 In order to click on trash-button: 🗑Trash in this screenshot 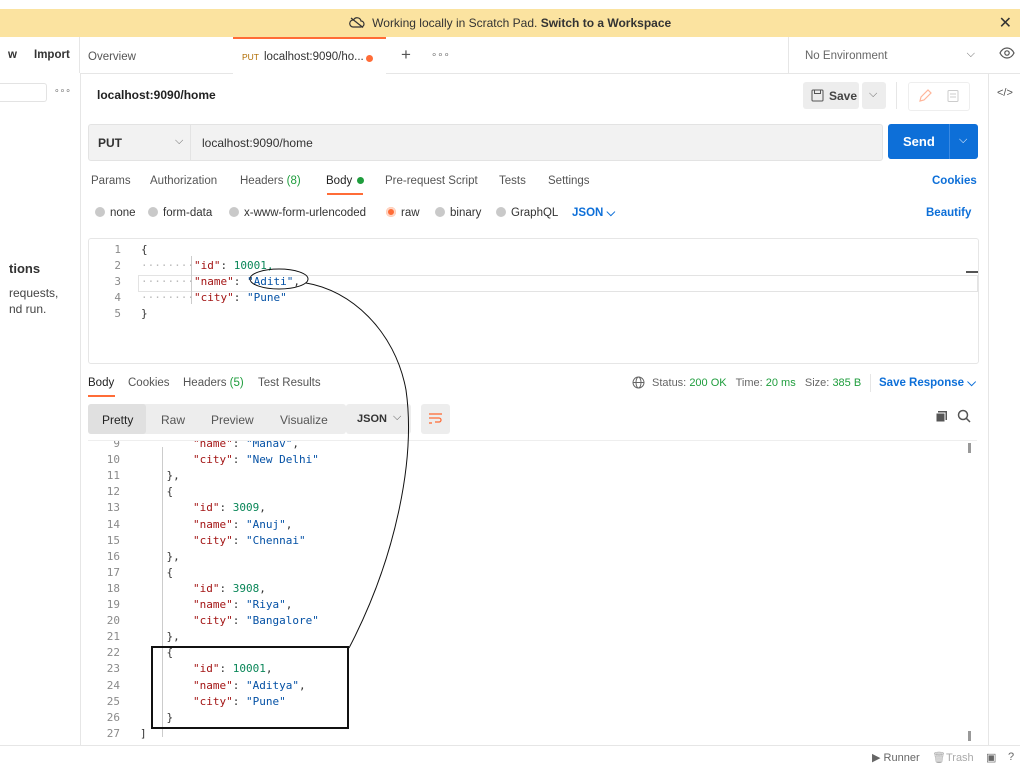, I will do `click(953, 757)`.